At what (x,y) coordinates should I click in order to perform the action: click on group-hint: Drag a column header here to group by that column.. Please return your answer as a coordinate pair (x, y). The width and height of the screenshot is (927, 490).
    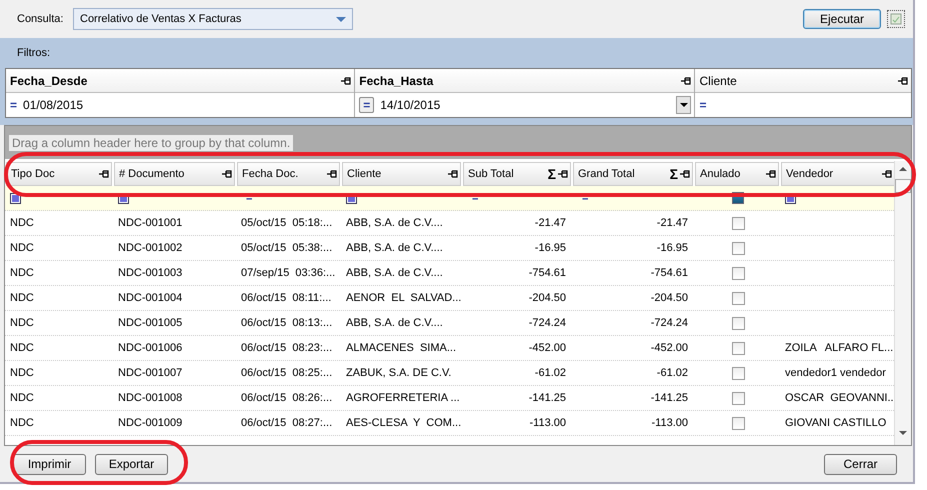
    Looking at the image, I should click on (151, 142).